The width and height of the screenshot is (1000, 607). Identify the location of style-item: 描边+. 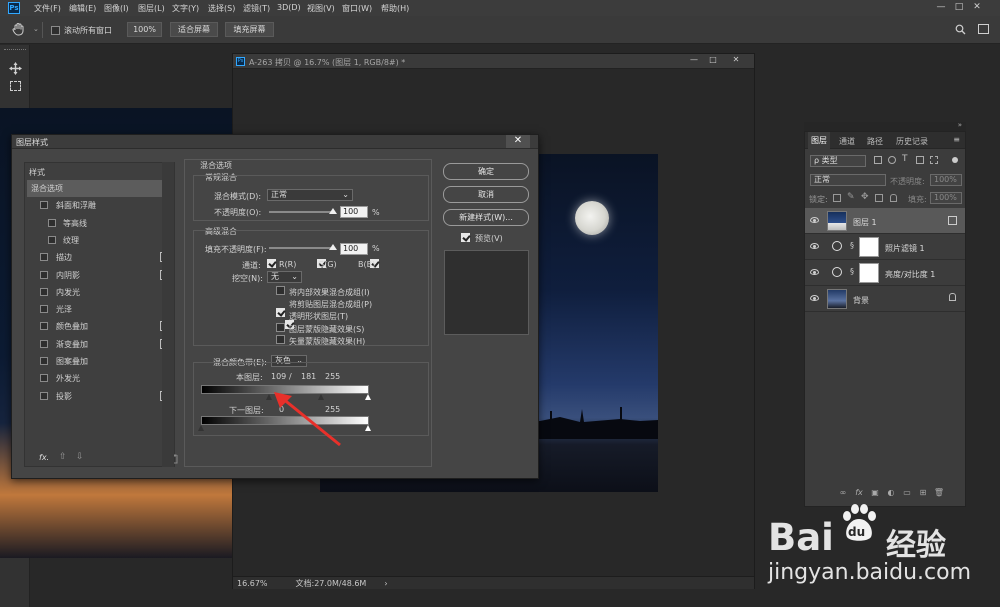
(100, 257).